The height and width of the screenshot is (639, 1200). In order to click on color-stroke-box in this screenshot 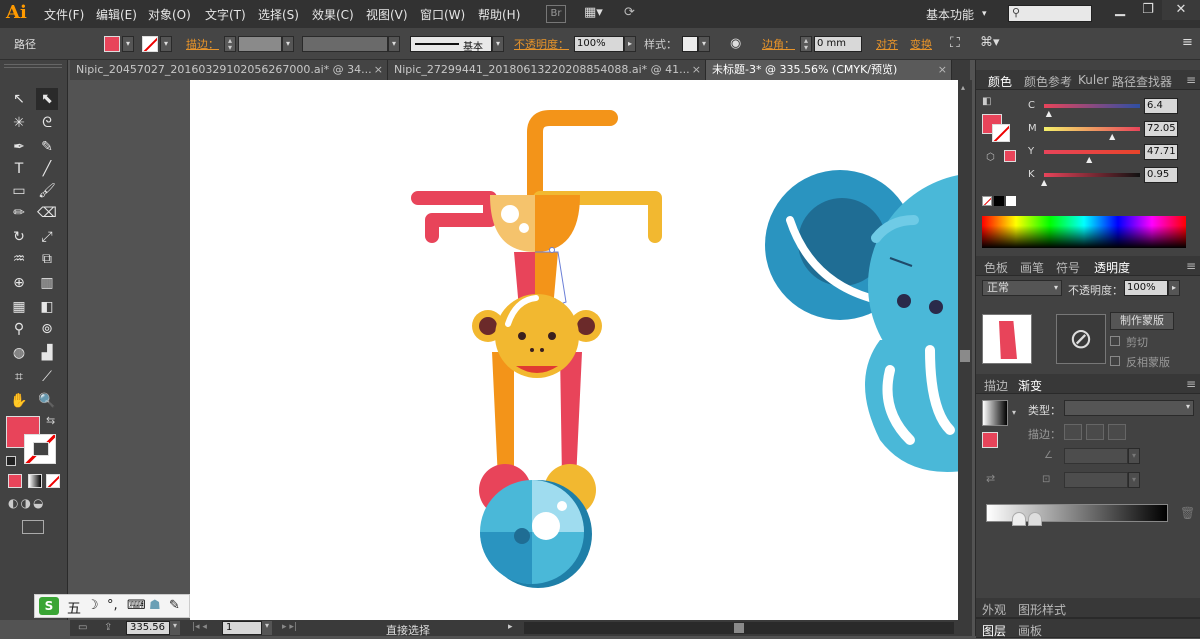, I will do `click(1001, 133)`.